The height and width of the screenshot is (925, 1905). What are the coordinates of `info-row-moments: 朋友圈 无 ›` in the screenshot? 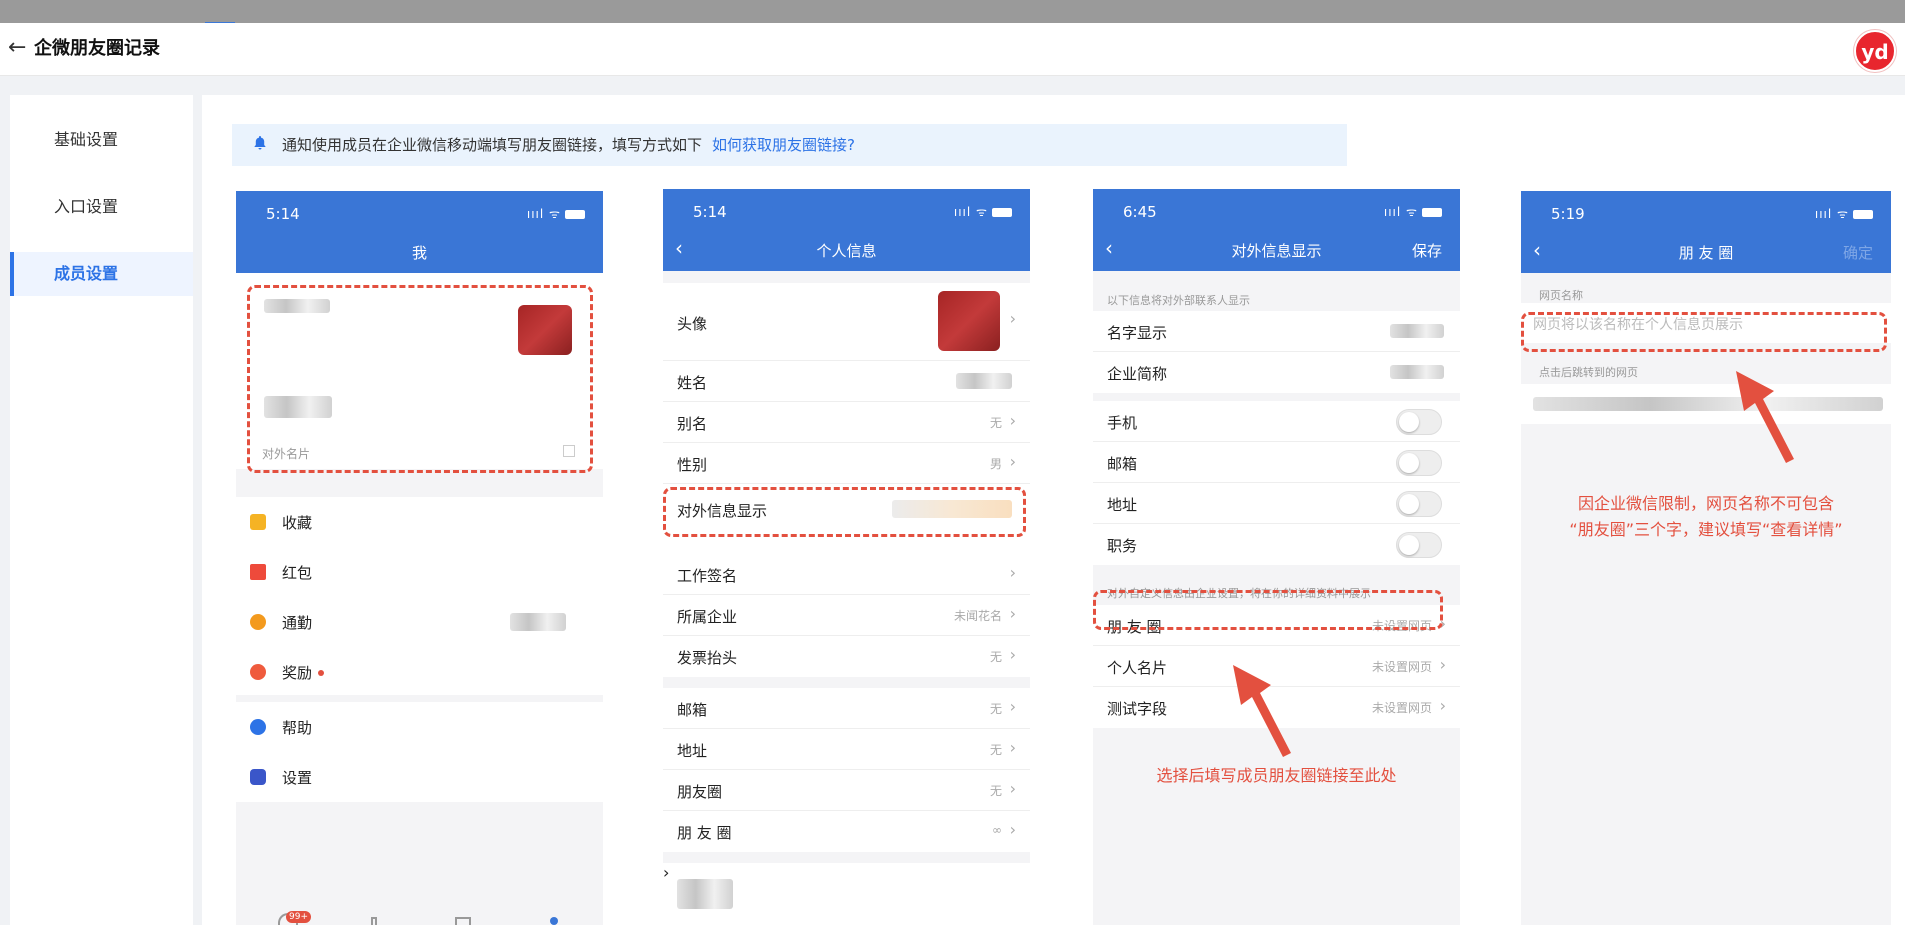 It's located at (846, 790).